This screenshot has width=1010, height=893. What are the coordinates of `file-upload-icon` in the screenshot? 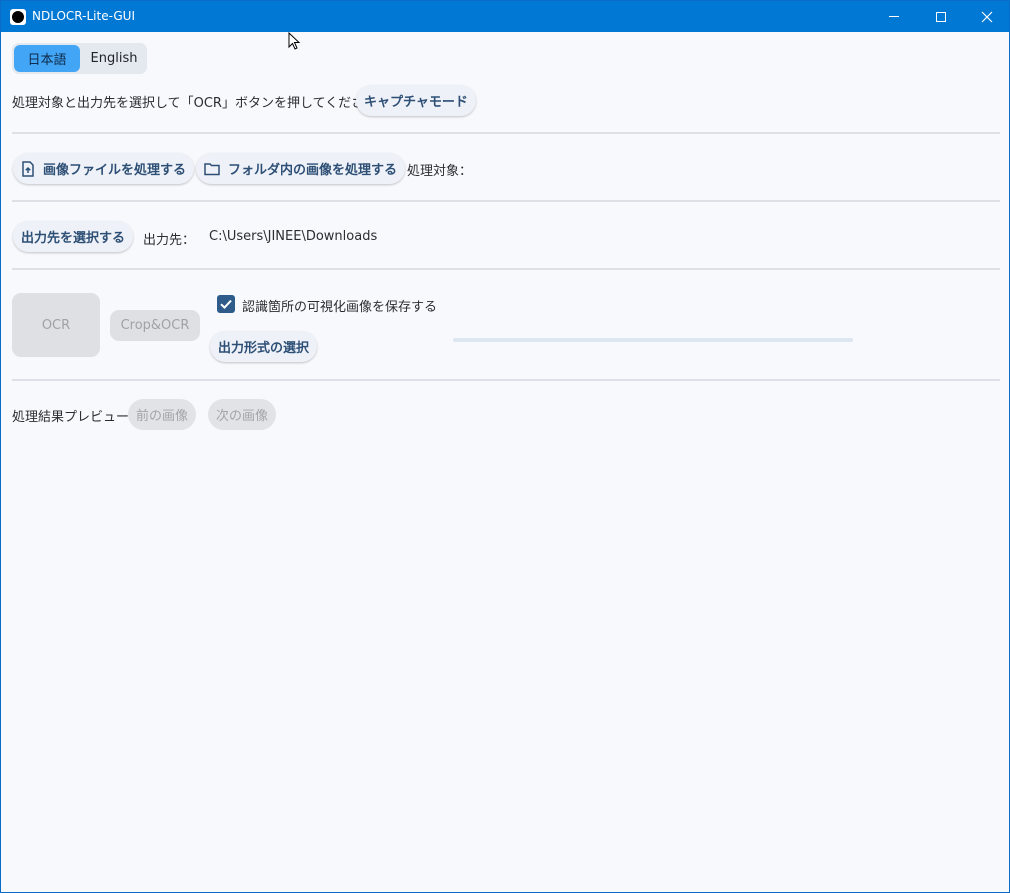 It's located at (28, 168).